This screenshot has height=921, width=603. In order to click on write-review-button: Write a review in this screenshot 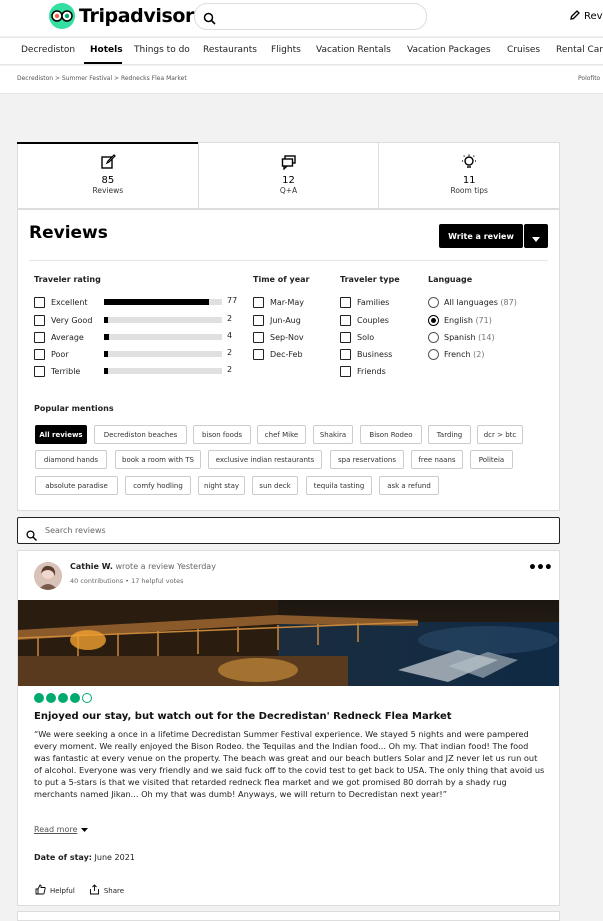, I will do `click(481, 236)`.